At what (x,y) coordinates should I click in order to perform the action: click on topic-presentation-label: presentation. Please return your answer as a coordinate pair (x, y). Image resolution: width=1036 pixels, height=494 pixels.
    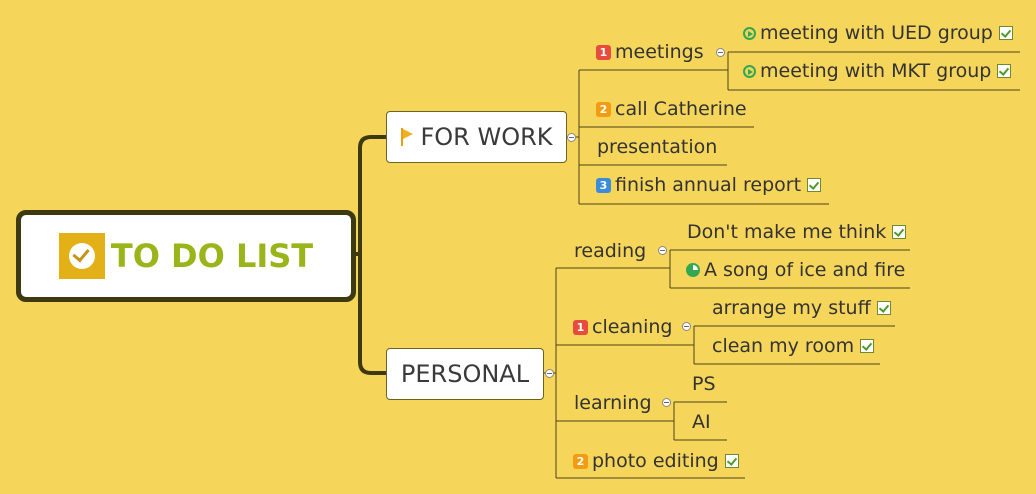
    Looking at the image, I should click on (657, 147).